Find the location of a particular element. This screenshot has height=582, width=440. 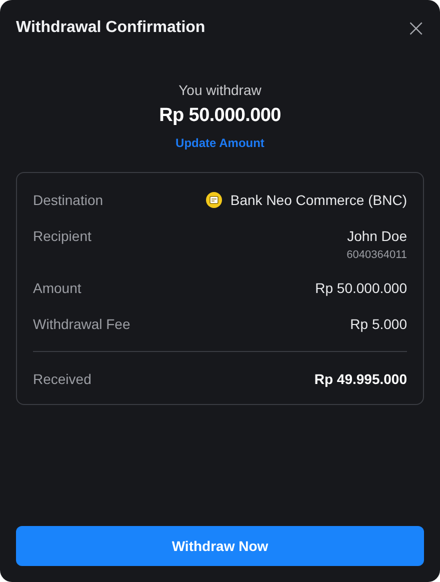

withdraw-now-button: Withdraw Now is located at coordinates (220, 546).